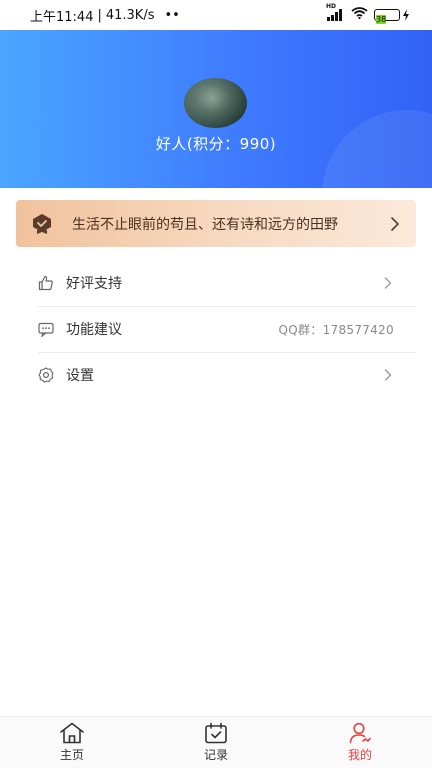 The height and width of the screenshot is (768, 432). I want to click on home-icon, so click(72, 733).